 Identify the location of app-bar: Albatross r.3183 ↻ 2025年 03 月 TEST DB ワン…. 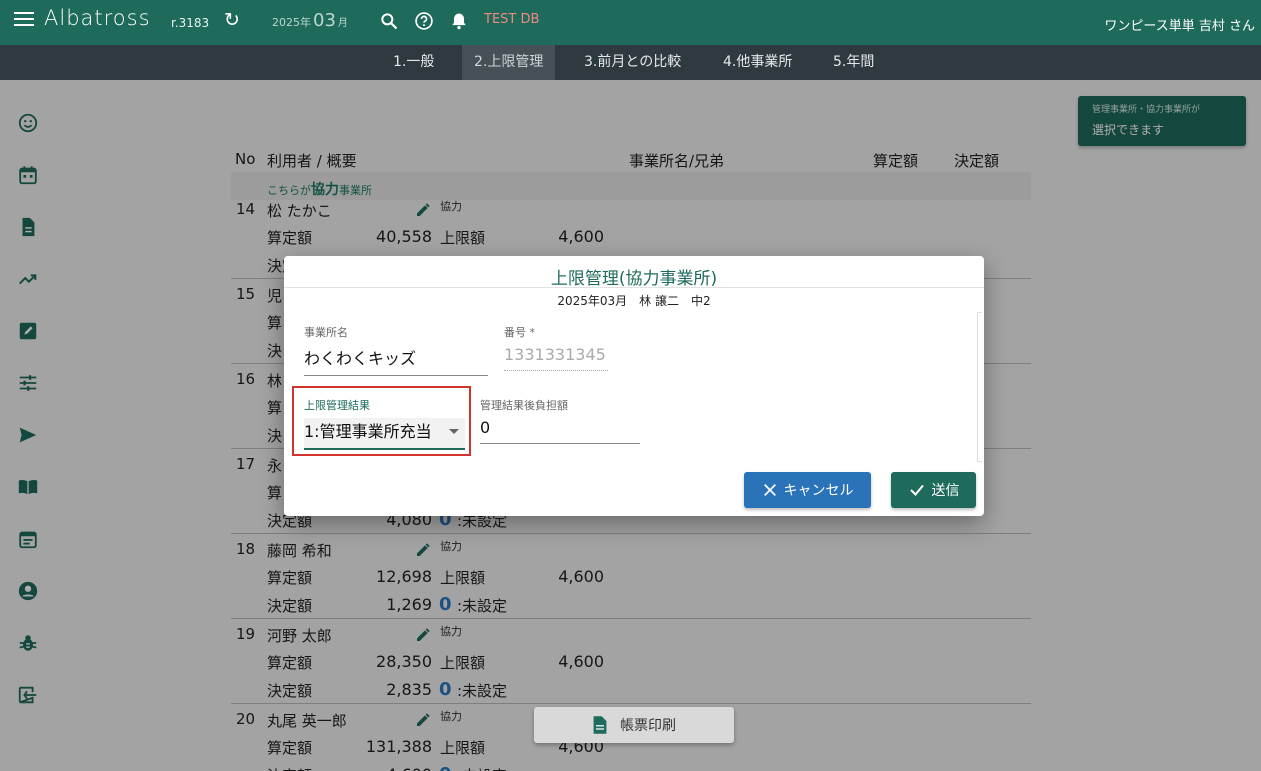
(630, 22).